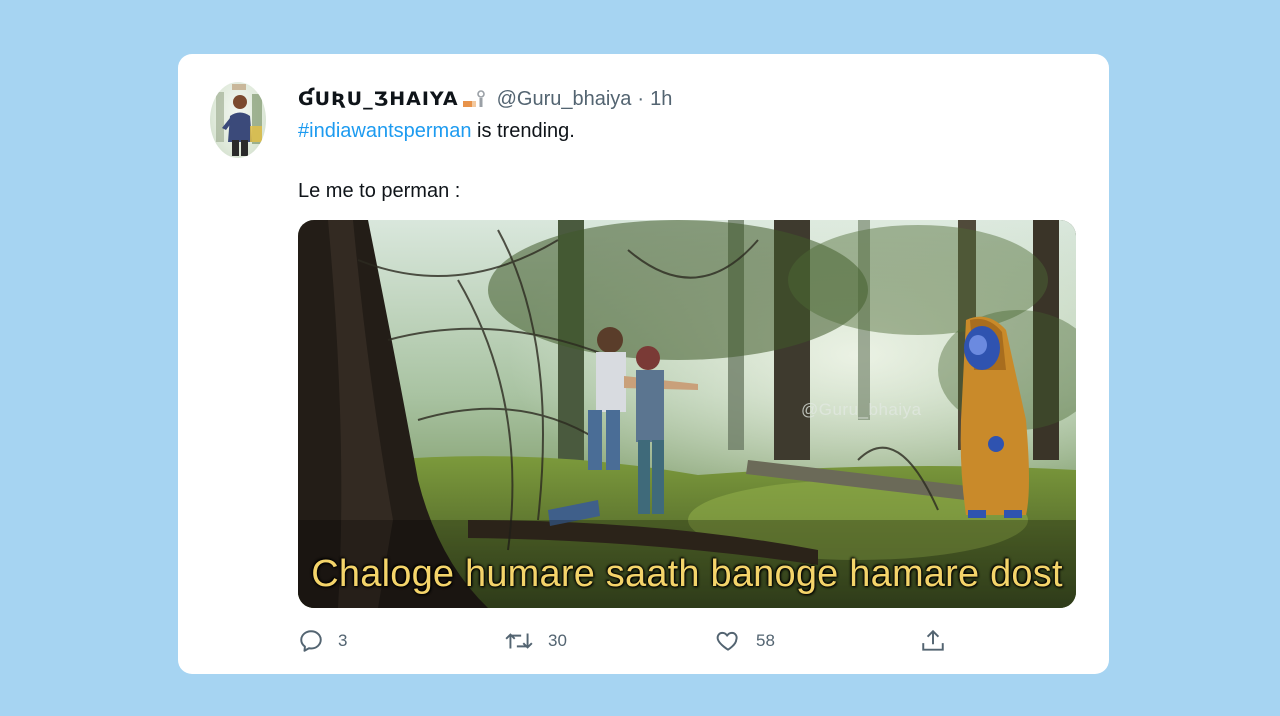 Image resolution: width=1280 pixels, height=716 pixels. Describe the element at coordinates (379, 191) in the screenshot. I see `tweet-text-line2: Le me to perman :` at that location.